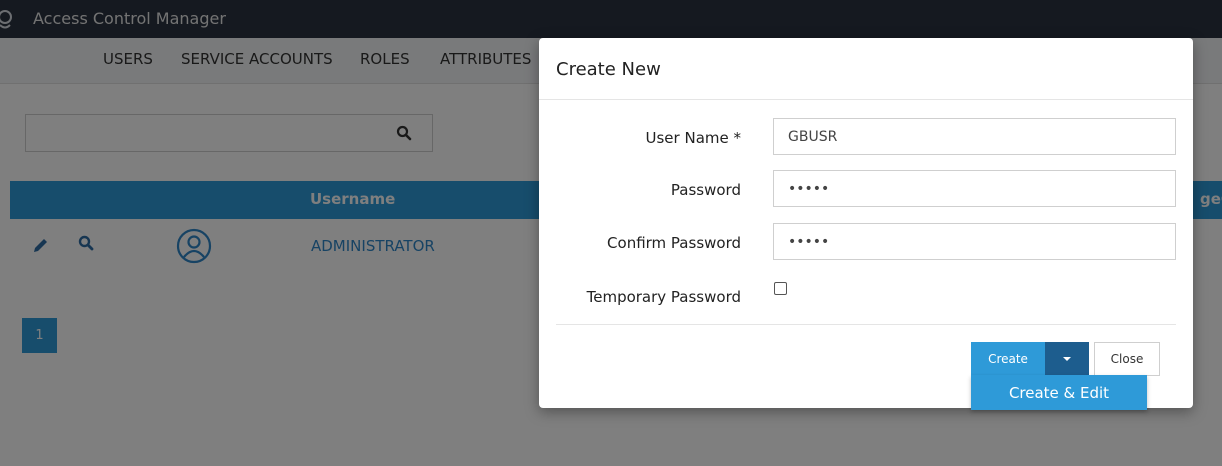 Image resolution: width=1222 pixels, height=466 pixels. I want to click on create-button: Create, so click(1008, 359).